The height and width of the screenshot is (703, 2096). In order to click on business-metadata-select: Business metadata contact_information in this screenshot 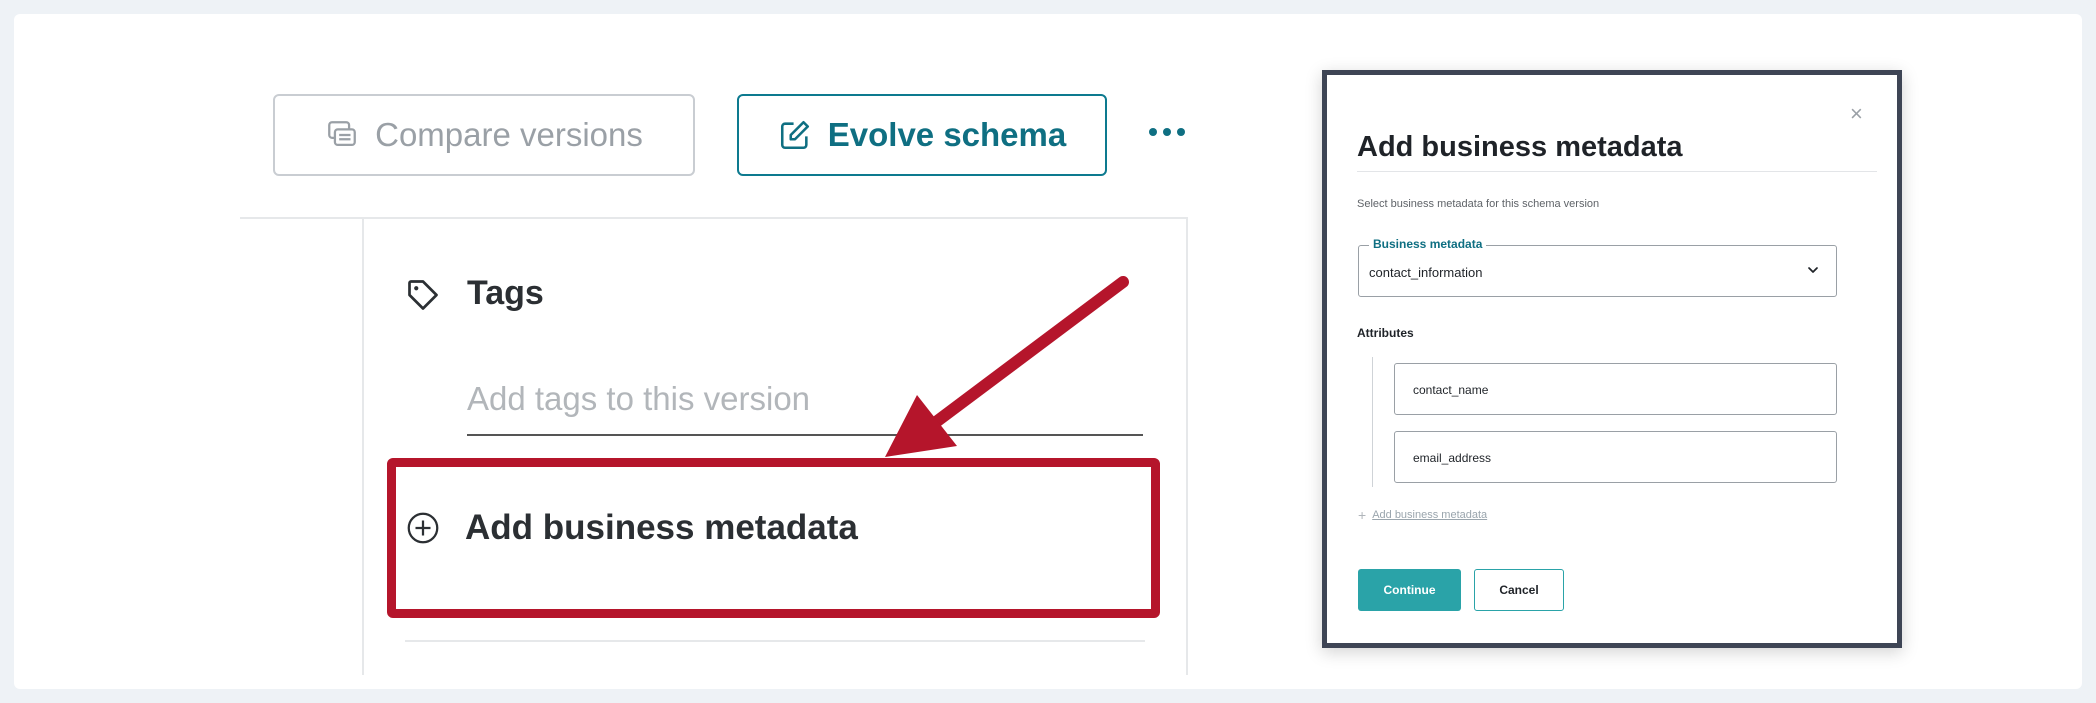, I will do `click(1597, 267)`.